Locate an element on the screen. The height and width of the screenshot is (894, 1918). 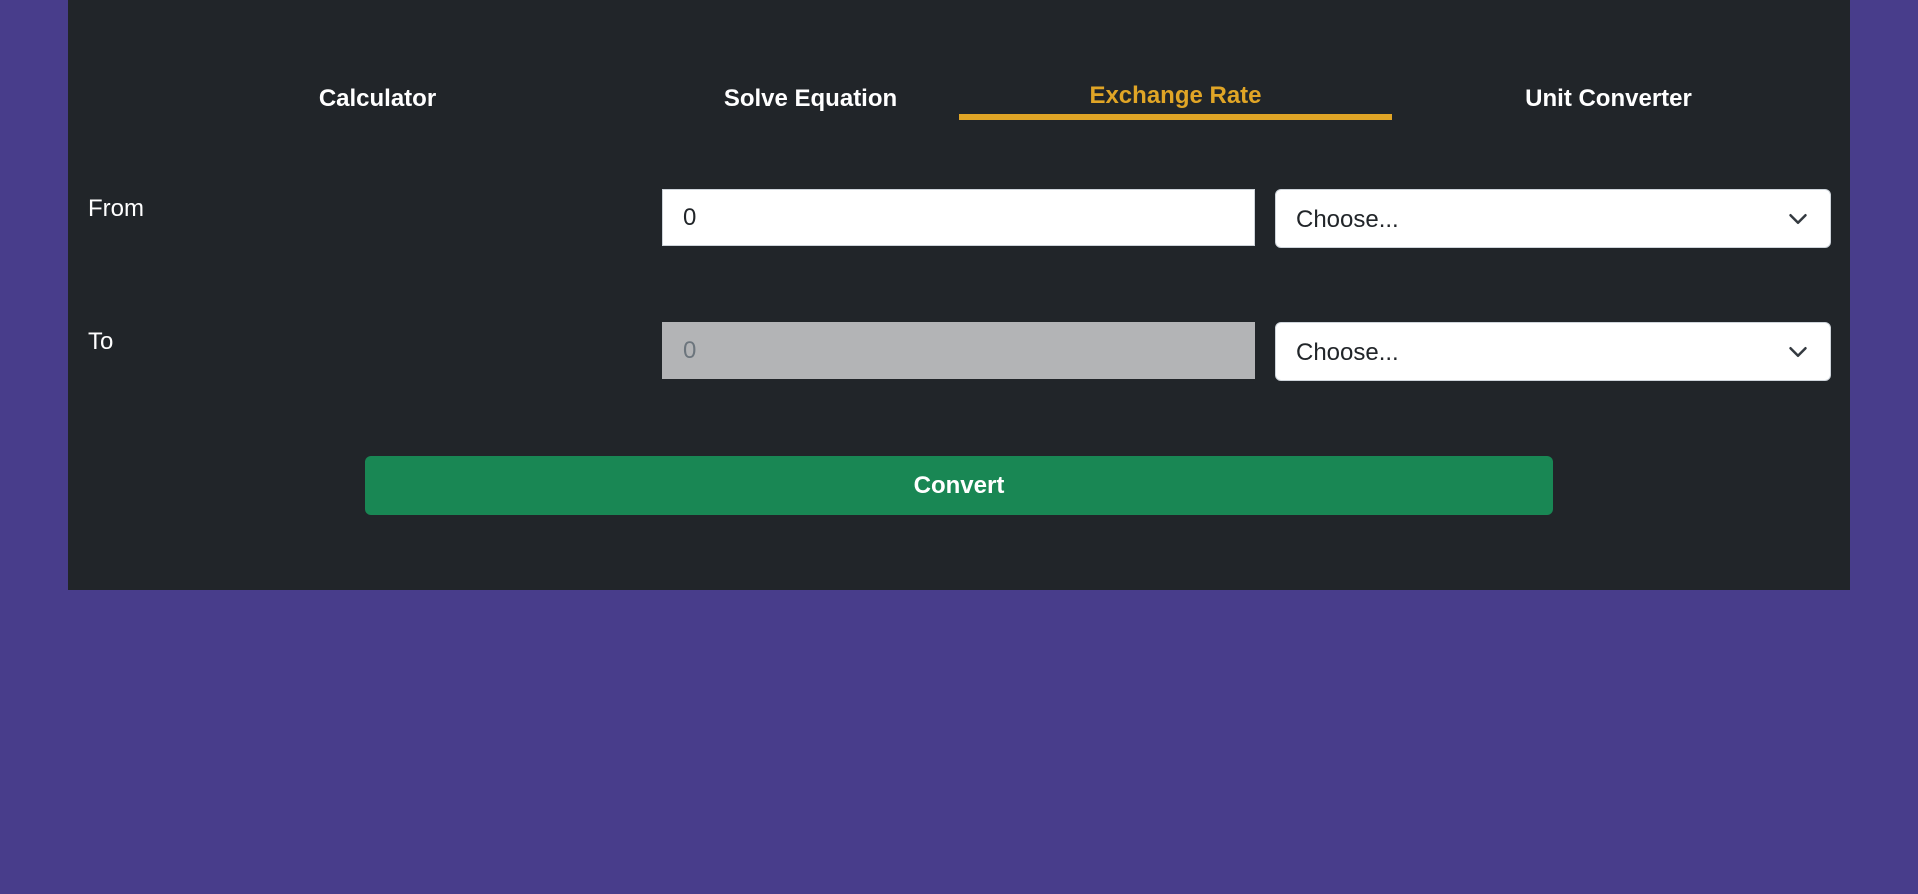
tab-exchange-rate: Exchange Rate is located at coordinates (1175, 95).